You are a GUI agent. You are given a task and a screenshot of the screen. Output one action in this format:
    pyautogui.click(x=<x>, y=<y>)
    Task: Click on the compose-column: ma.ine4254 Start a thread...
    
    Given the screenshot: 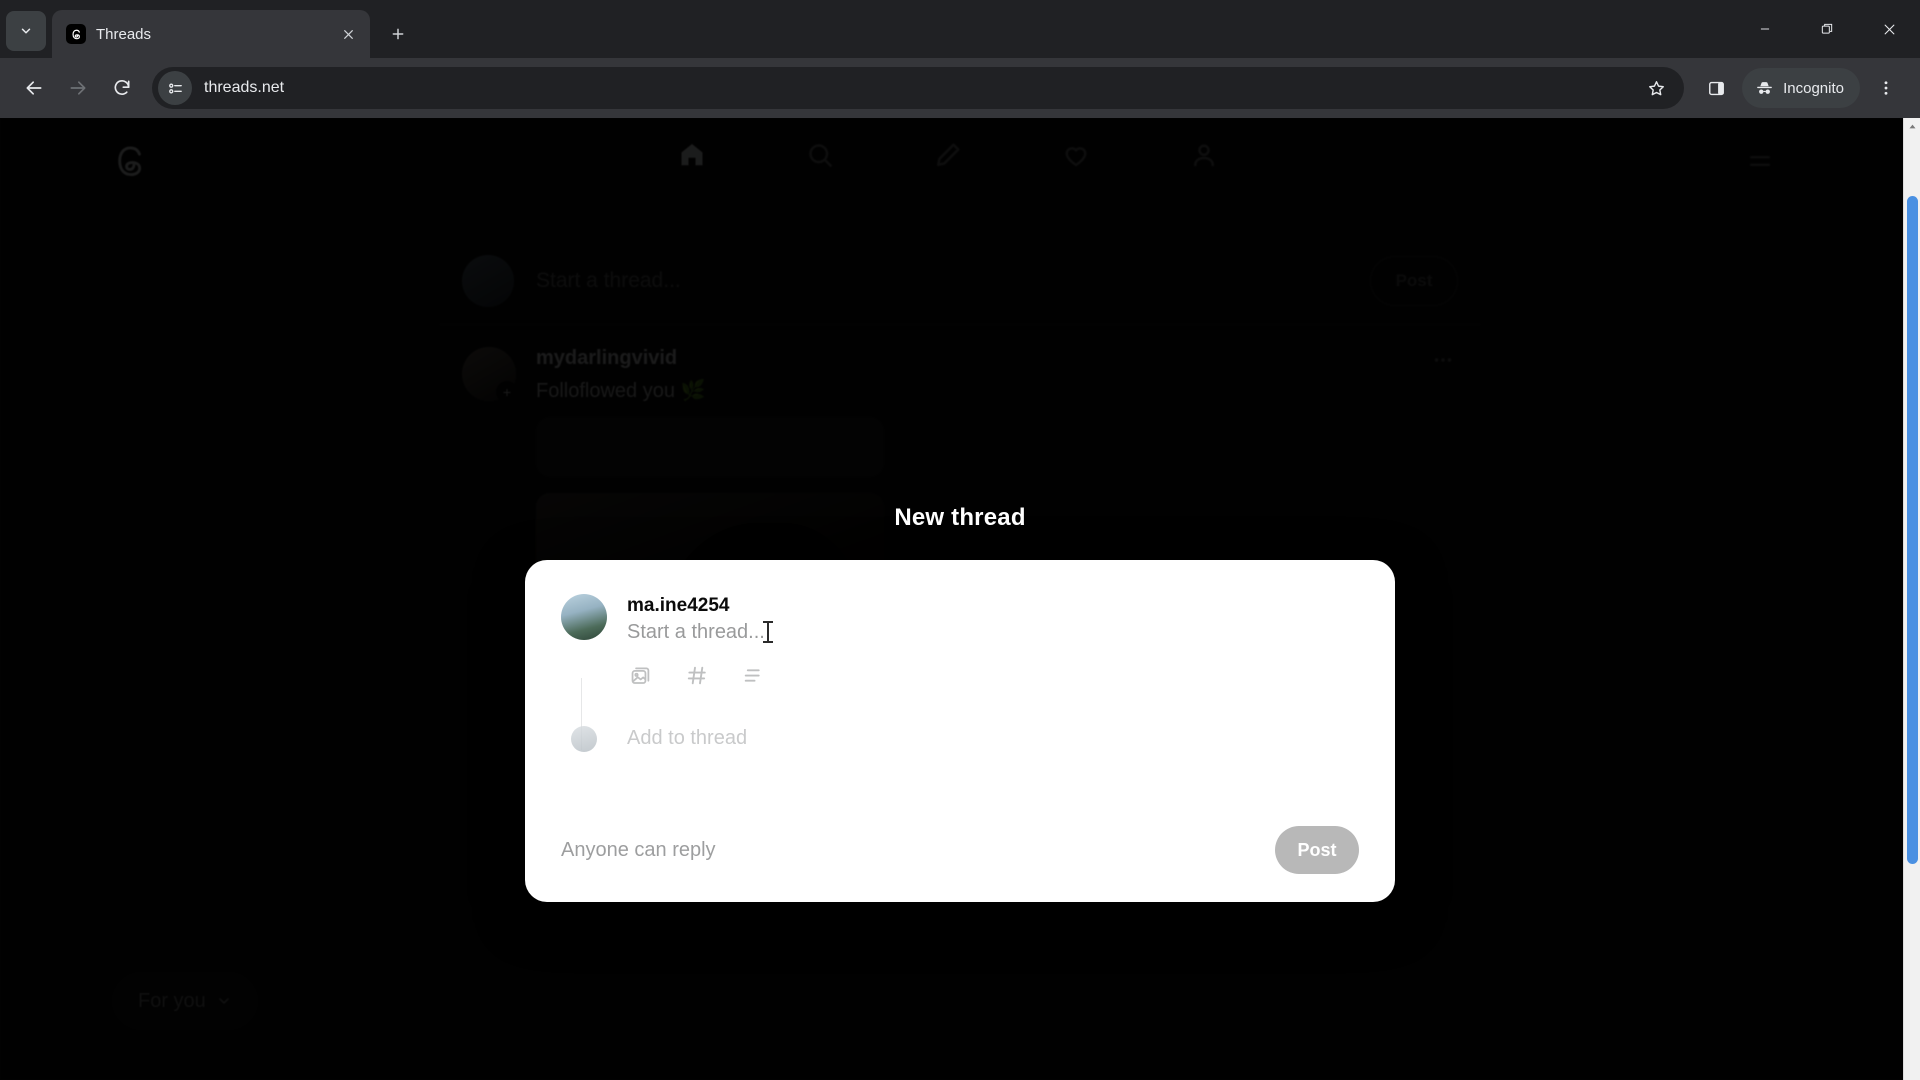 What is the action you would take?
    pyautogui.click(x=992, y=642)
    